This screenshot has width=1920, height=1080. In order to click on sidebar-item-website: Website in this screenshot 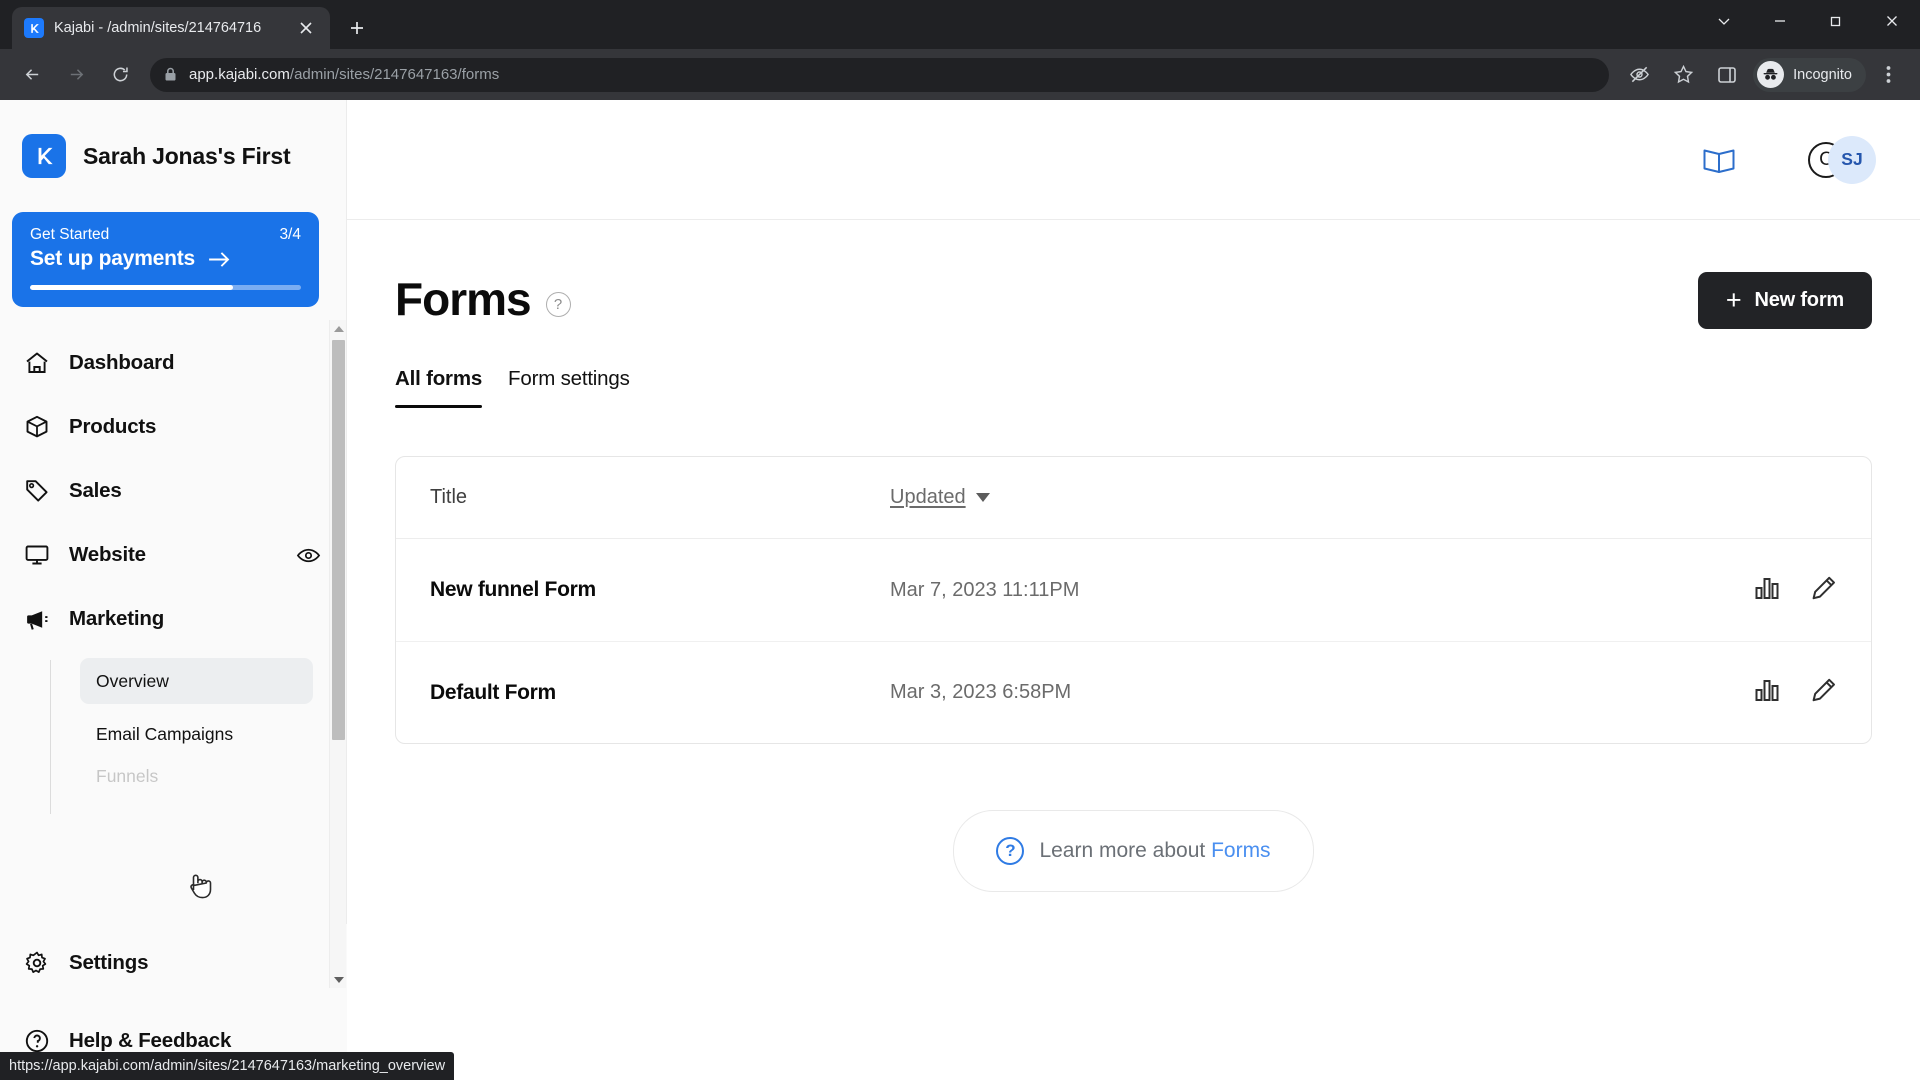, I will do `click(173, 555)`.